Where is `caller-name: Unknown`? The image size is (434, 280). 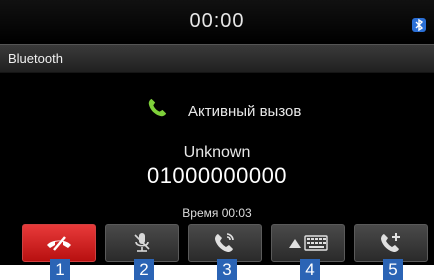 caller-name: Unknown is located at coordinates (217, 152).